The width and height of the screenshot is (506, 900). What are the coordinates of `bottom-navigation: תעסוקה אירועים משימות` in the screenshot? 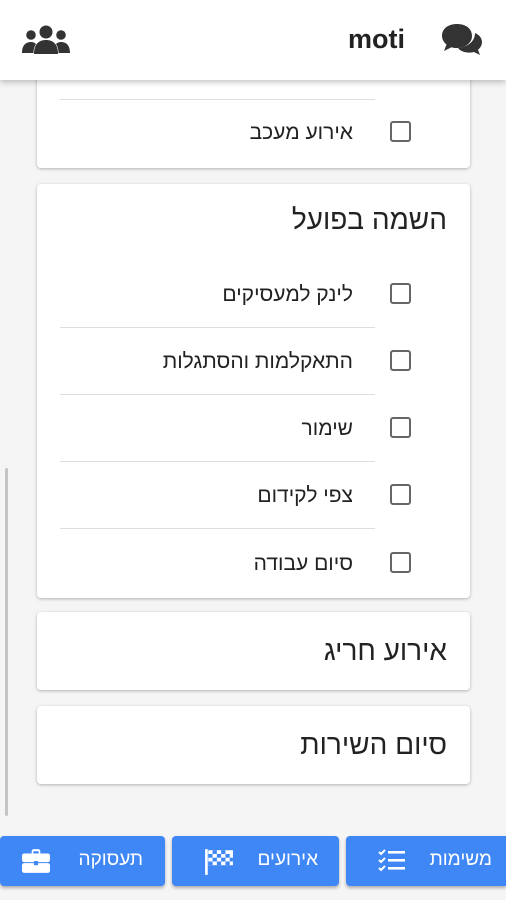 It's located at (253, 868).